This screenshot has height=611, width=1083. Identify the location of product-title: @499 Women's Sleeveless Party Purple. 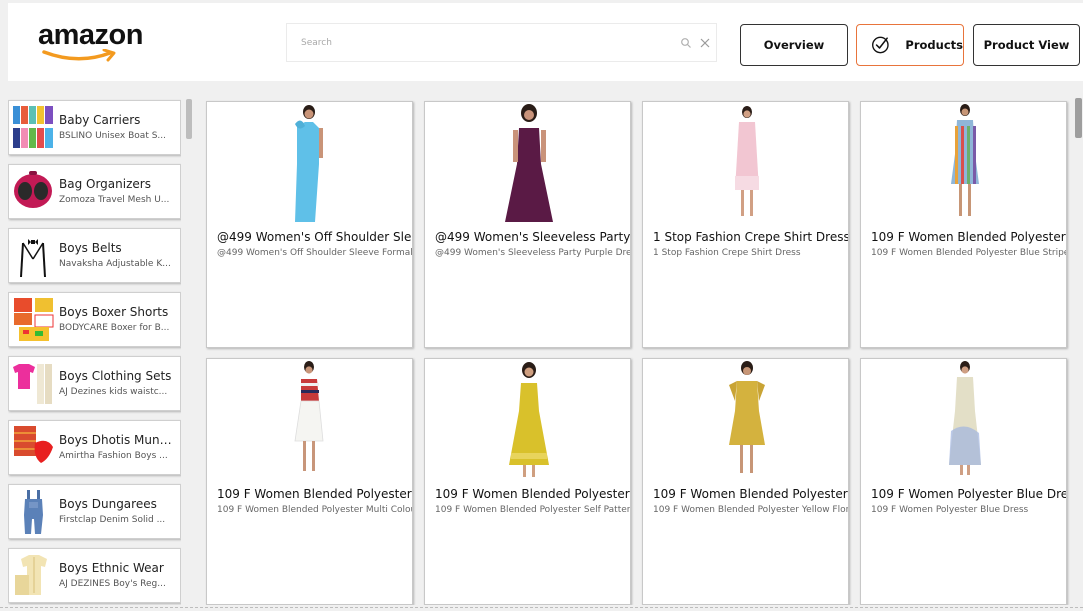
(533, 237).